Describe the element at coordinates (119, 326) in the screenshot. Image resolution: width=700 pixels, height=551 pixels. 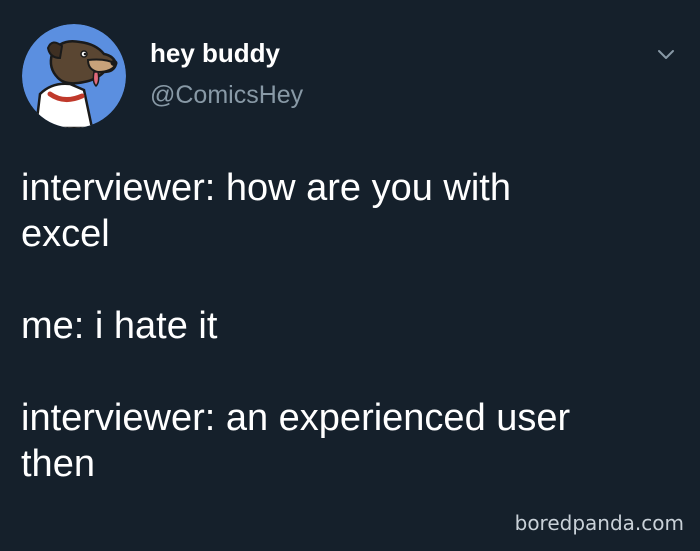
I see `tweet-paragraph: me: i hate it` at that location.